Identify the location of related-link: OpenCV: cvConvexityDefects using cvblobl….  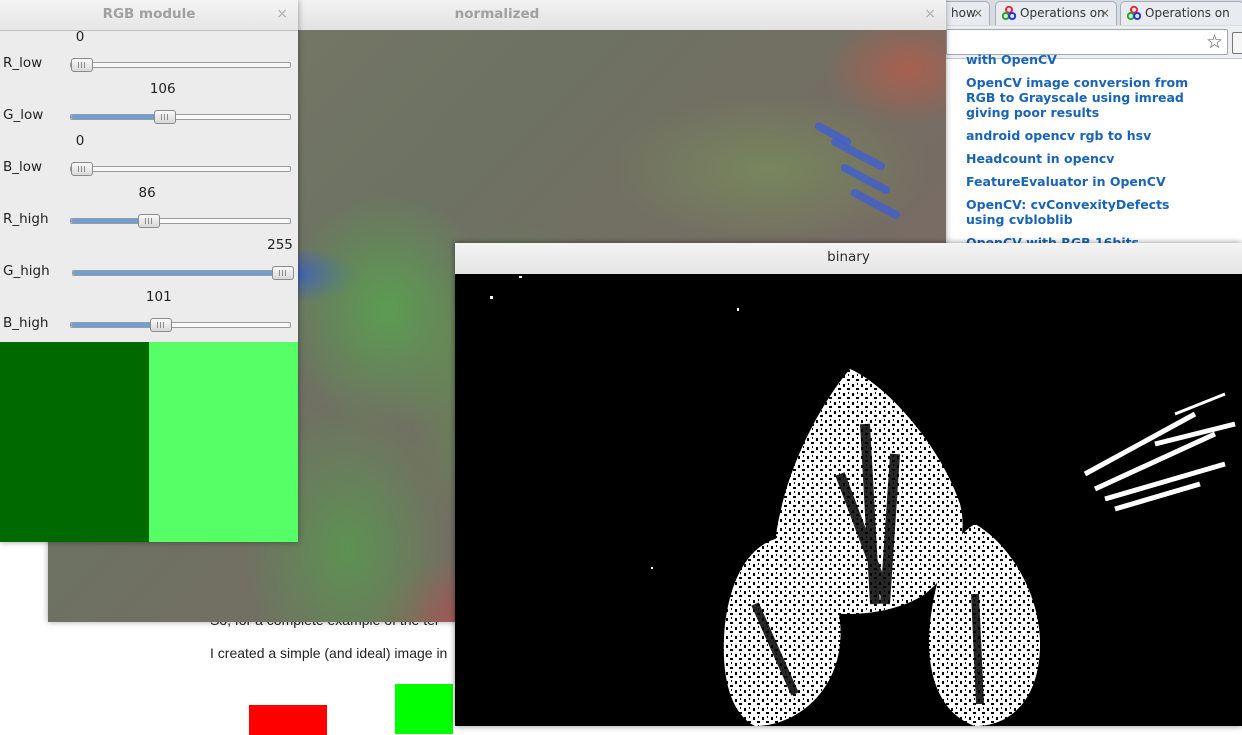
(1086, 212).